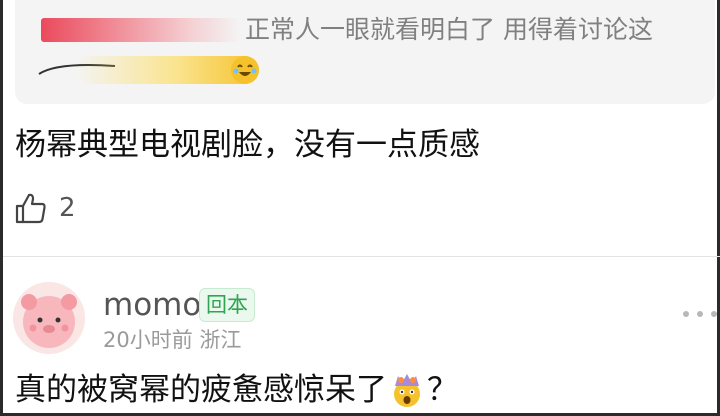  Describe the element at coordinates (245, 70) in the screenshot. I see `laugh-cry-icon` at that location.